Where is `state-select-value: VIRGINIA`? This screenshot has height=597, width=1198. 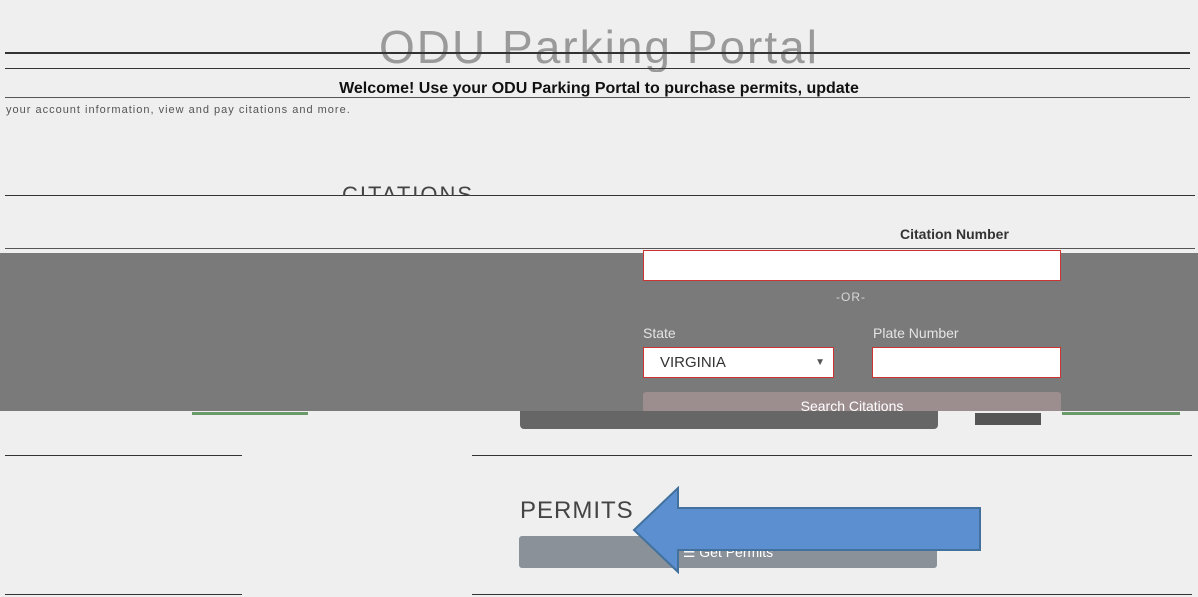
state-select-value: VIRGINIA is located at coordinates (693, 362).